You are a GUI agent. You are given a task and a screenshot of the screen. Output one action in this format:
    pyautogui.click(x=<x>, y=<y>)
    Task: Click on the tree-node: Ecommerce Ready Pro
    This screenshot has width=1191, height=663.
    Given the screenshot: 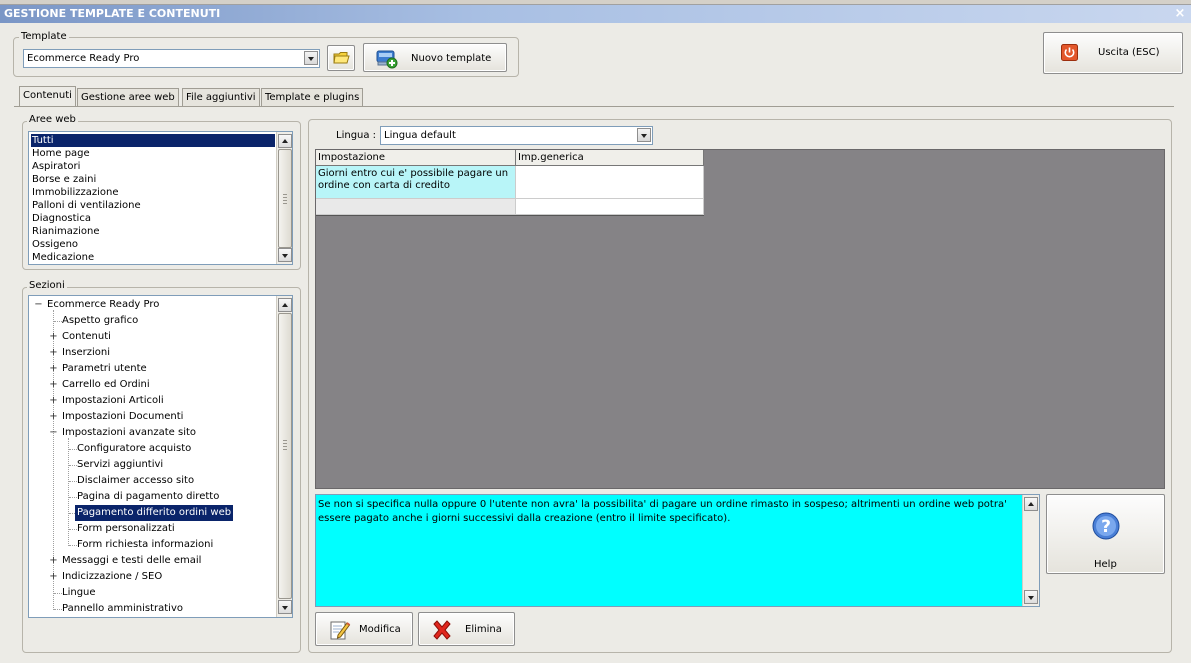 What is the action you would take?
    pyautogui.click(x=103, y=305)
    